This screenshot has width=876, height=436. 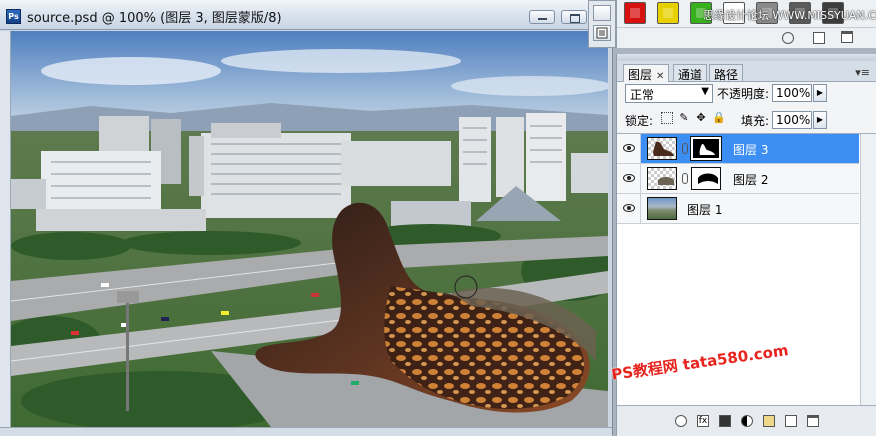 I want to click on document-titlebar: Ps source.psd @ 100% (图层 3, 图层蒙版/8), so click(x=306, y=15).